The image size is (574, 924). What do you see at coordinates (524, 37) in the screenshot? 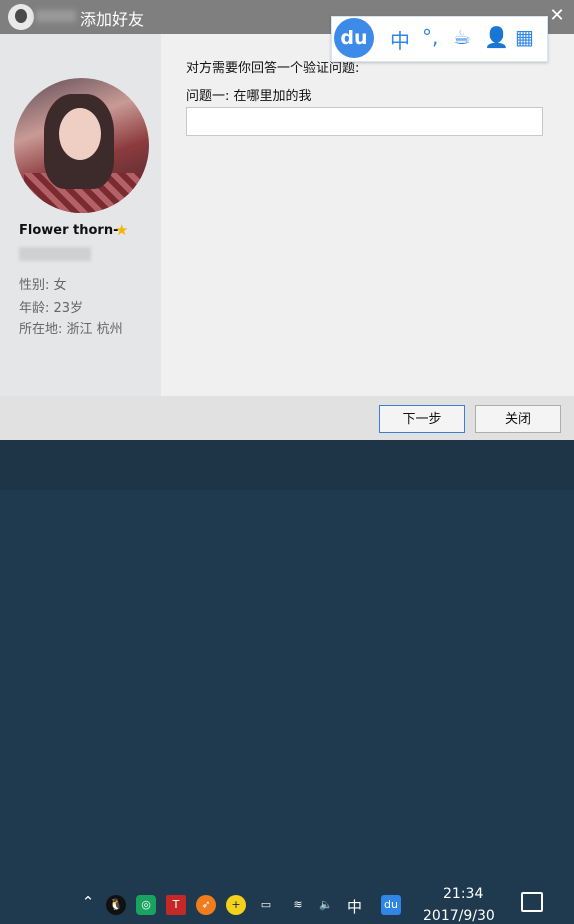
I see `ime-menu-grid-icon: ▦` at bounding box center [524, 37].